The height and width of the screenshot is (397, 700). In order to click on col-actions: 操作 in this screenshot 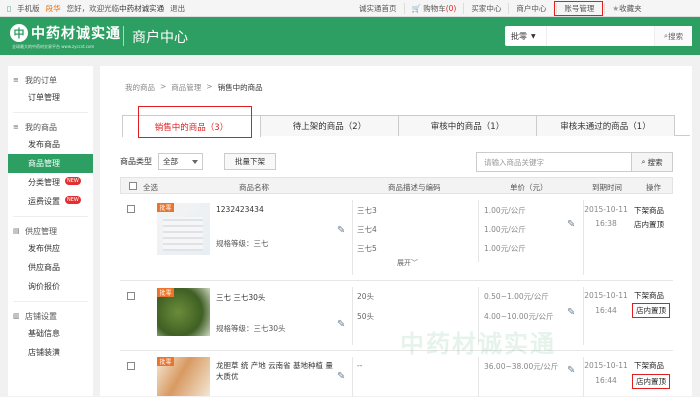, I will do `click(653, 187)`.